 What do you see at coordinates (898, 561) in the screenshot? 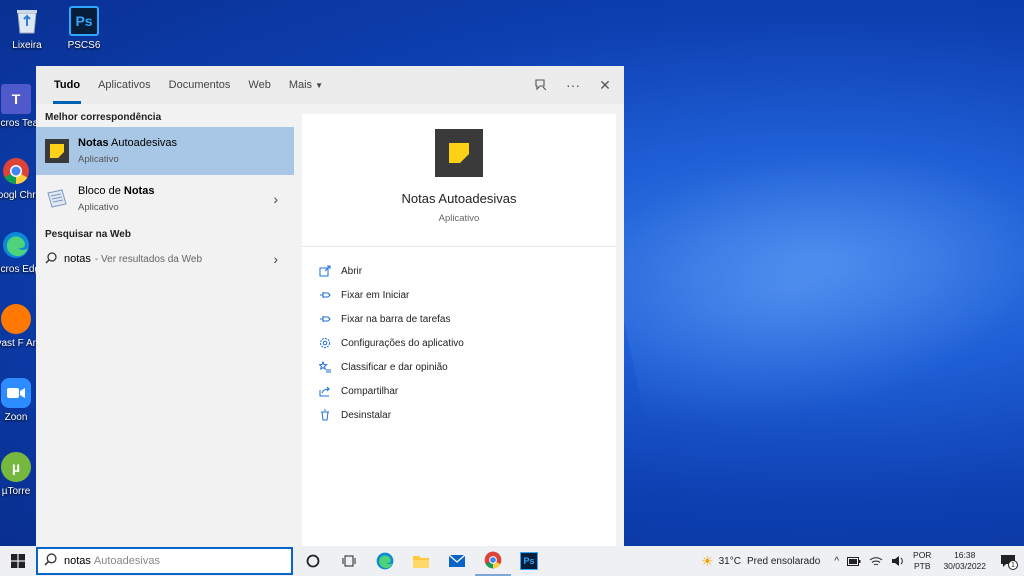
I see `volume-icon` at bounding box center [898, 561].